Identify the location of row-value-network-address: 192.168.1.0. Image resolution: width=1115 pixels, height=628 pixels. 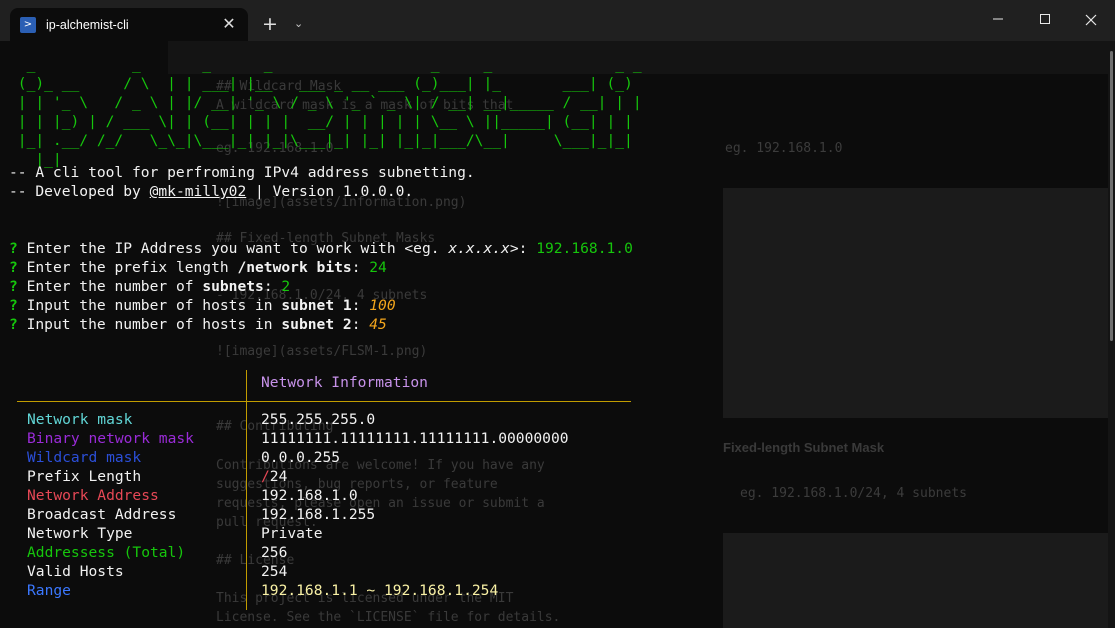
(309, 495).